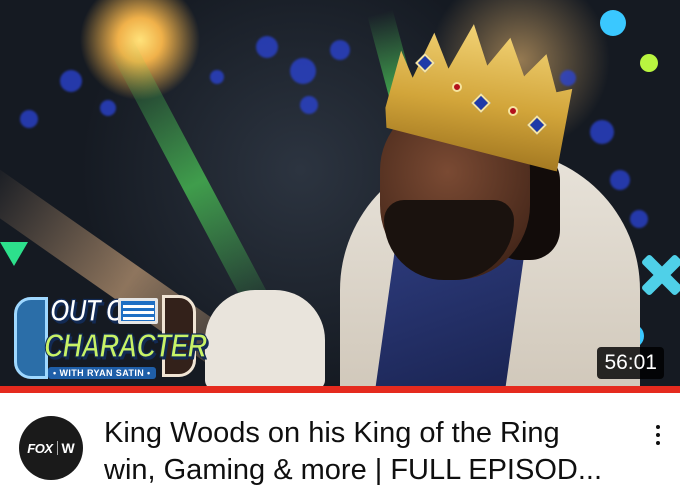 The width and height of the screenshot is (680, 491). Describe the element at coordinates (661, 275) in the screenshot. I see `x-shape` at that location.